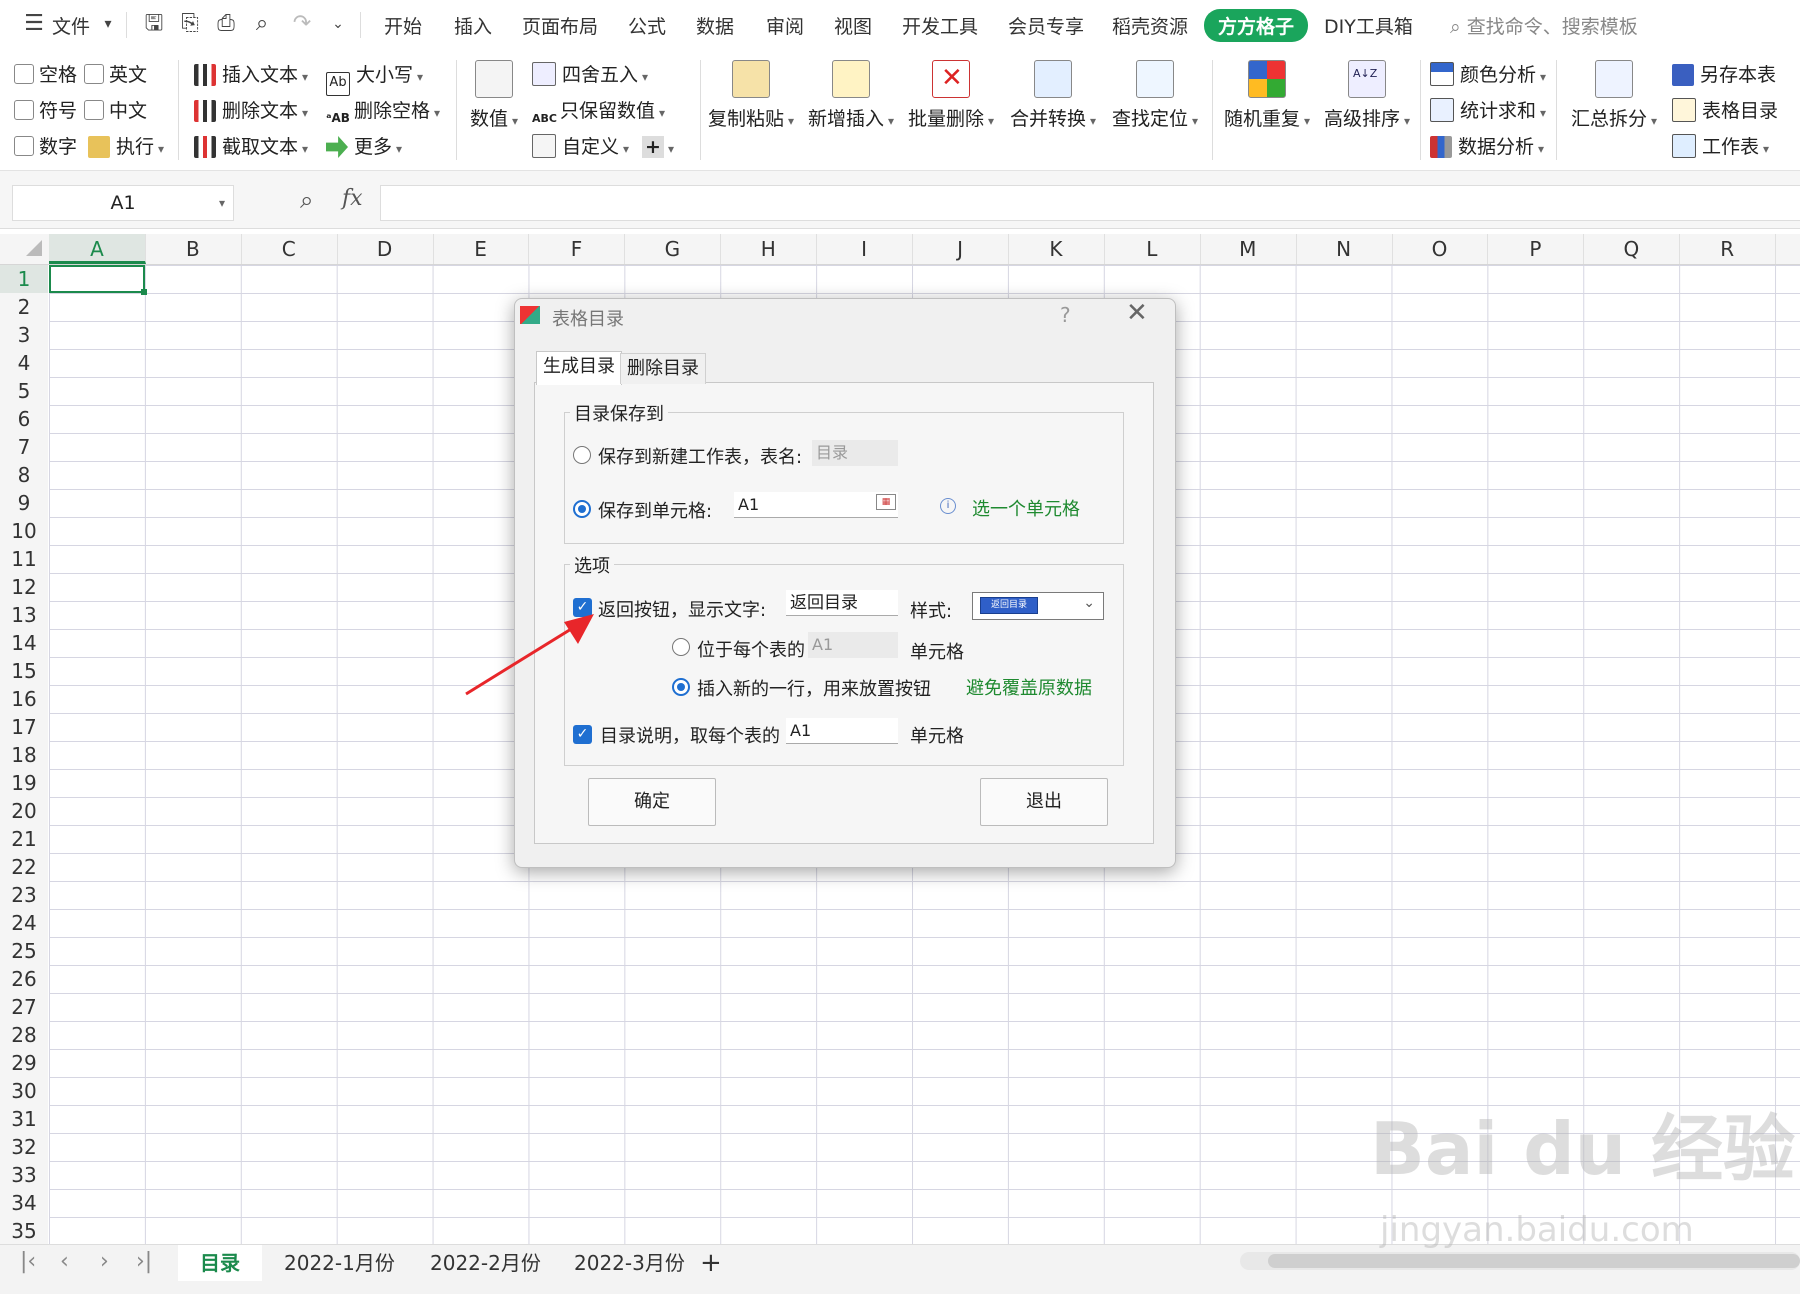  What do you see at coordinates (673, 249) in the screenshot?
I see `column-header: G` at bounding box center [673, 249].